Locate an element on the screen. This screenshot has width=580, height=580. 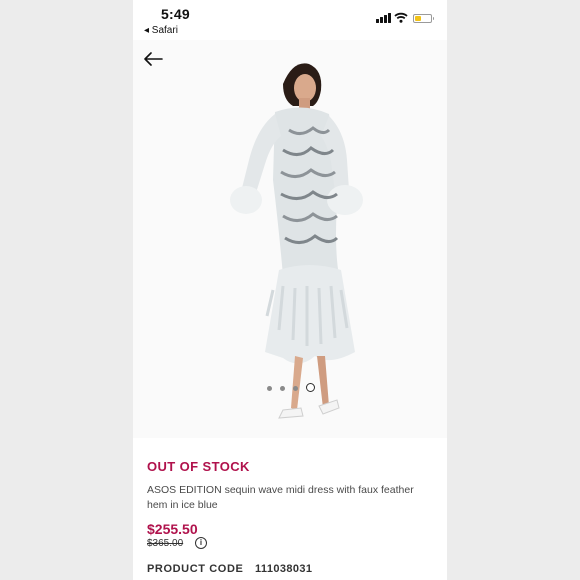
gallery-page-indicator is located at coordinates (290, 389).